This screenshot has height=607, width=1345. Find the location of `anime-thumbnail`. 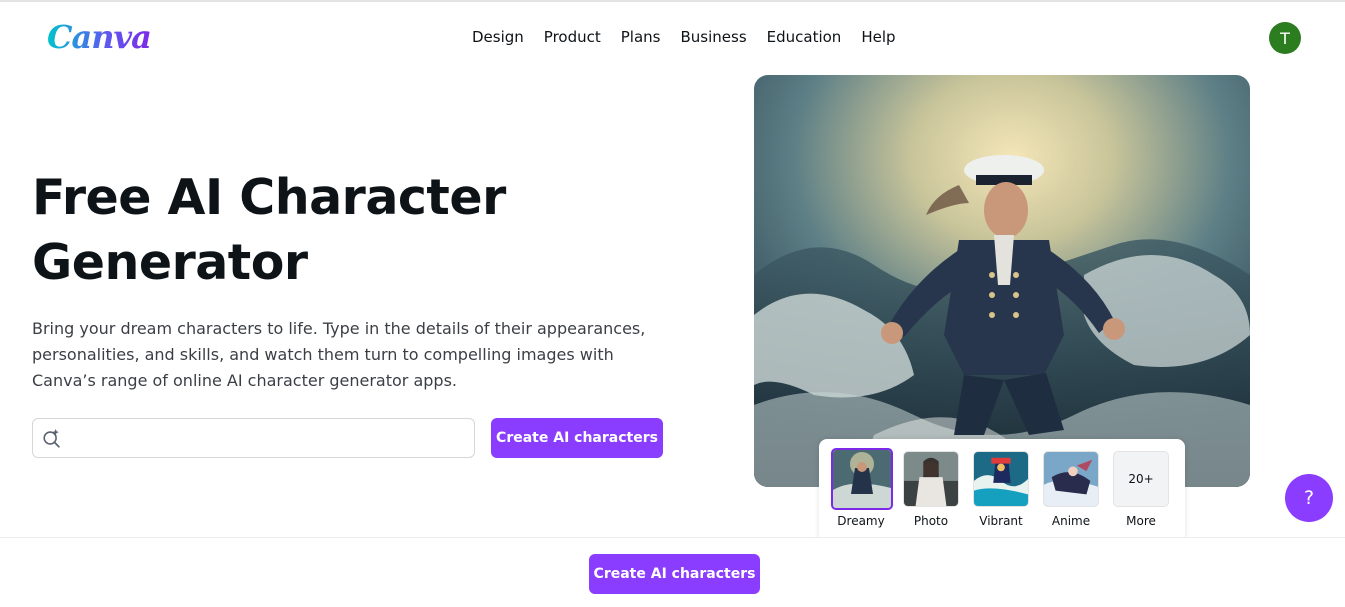

anime-thumbnail is located at coordinates (1071, 479).